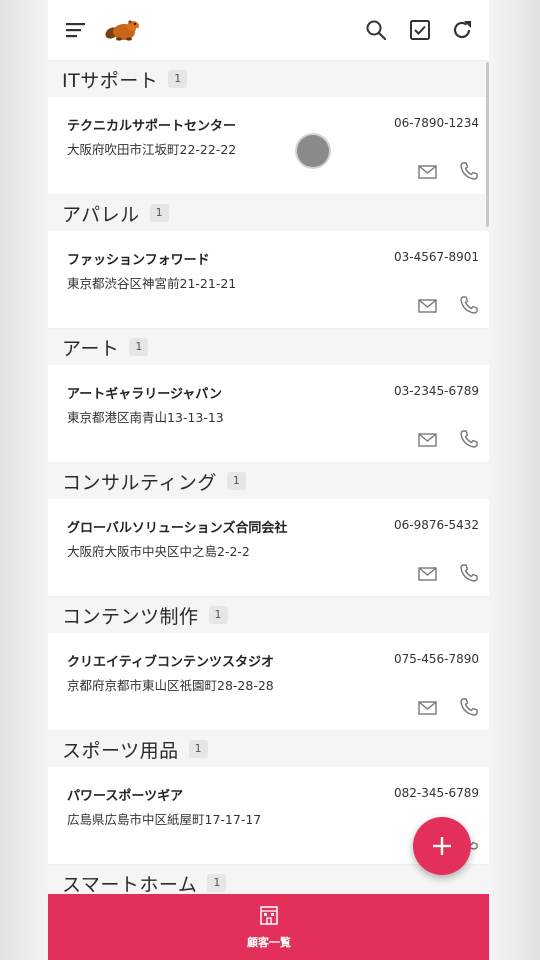  Describe the element at coordinates (268, 30) in the screenshot. I see `app-toolbar` at that location.